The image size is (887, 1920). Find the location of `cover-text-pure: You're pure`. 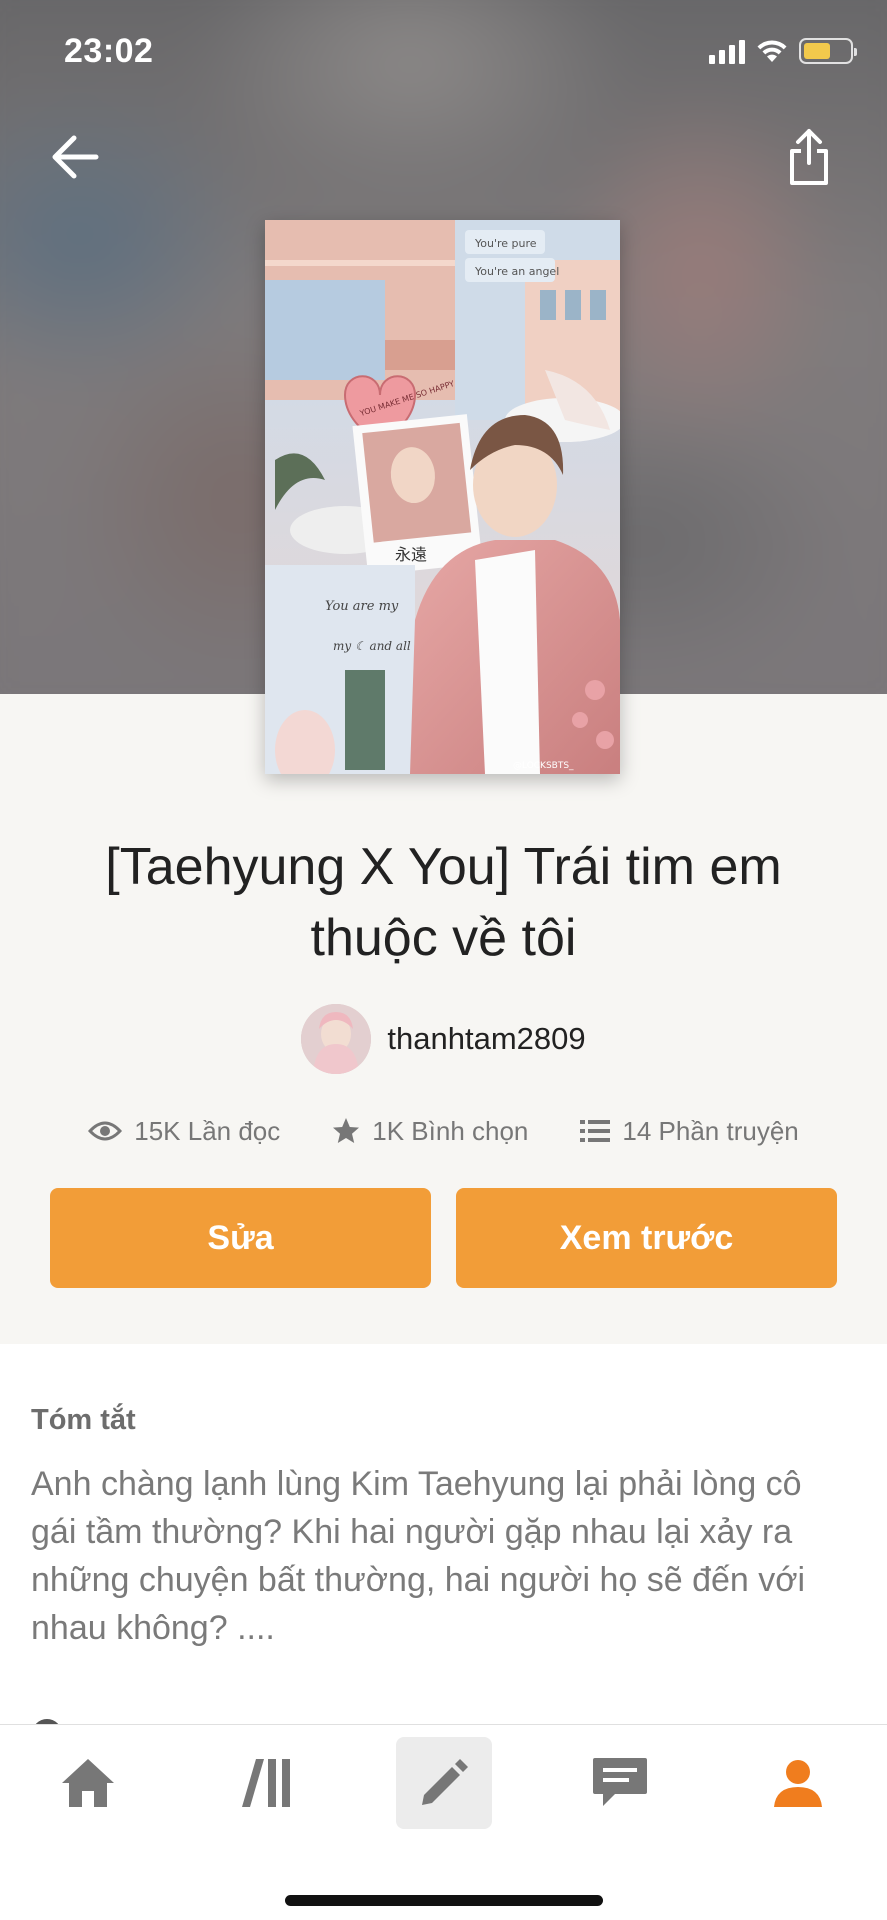

cover-text-pure: You're pure is located at coordinates (505, 243).